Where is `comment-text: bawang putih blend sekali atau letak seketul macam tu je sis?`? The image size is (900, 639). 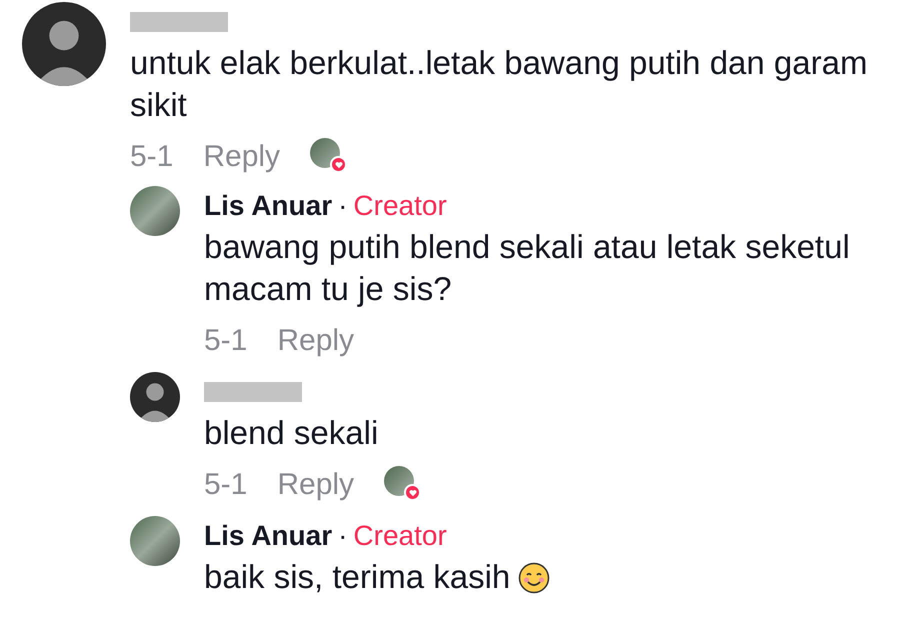 comment-text: bawang putih blend sekali atau letak seketul macam tu je sis? is located at coordinates (527, 268).